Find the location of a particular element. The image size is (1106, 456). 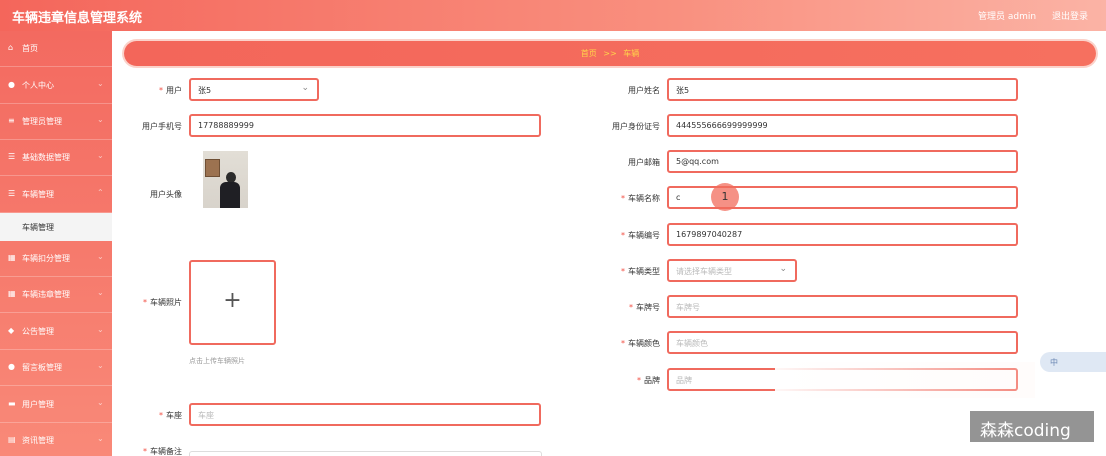

name-field: 张5 is located at coordinates (842, 89).